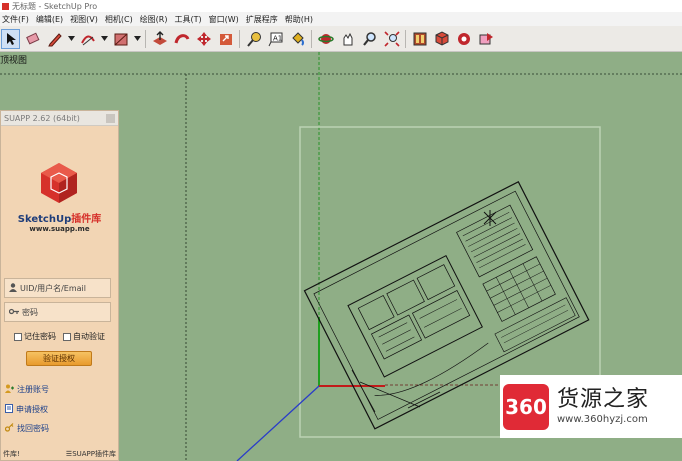 This screenshot has height=461, width=682. What do you see at coordinates (369, 39) in the screenshot?
I see `zoom-icon` at bounding box center [369, 39].